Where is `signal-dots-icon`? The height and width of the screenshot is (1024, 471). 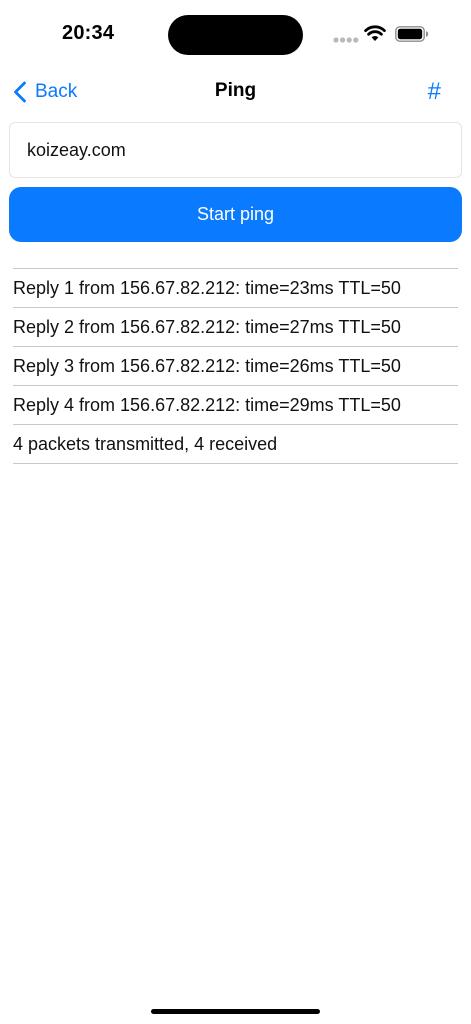 signal-dots-icon is located at coordinates (346, 40).